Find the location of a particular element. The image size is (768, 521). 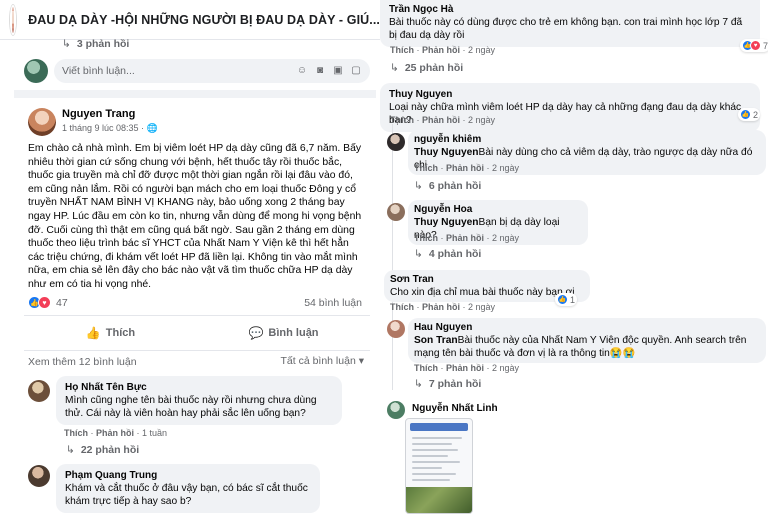

comment-reactions: 👍 ♥ 7 is located at coordinates (754, 45).